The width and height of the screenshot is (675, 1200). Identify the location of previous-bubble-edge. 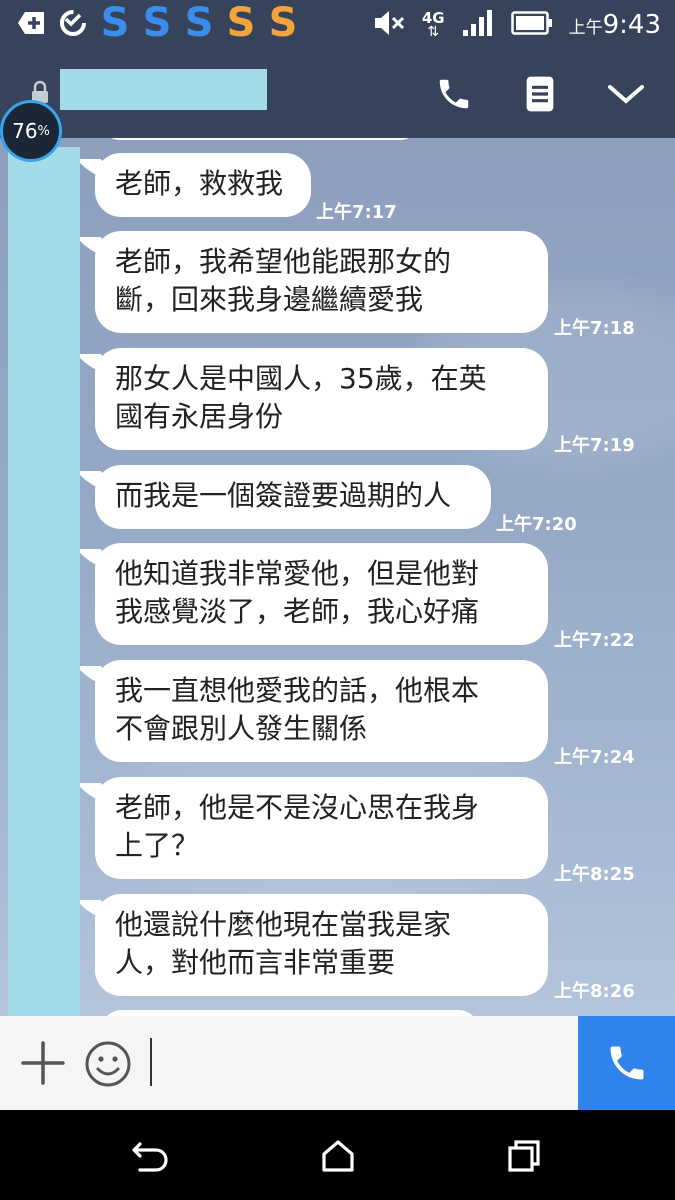
(260, 139).